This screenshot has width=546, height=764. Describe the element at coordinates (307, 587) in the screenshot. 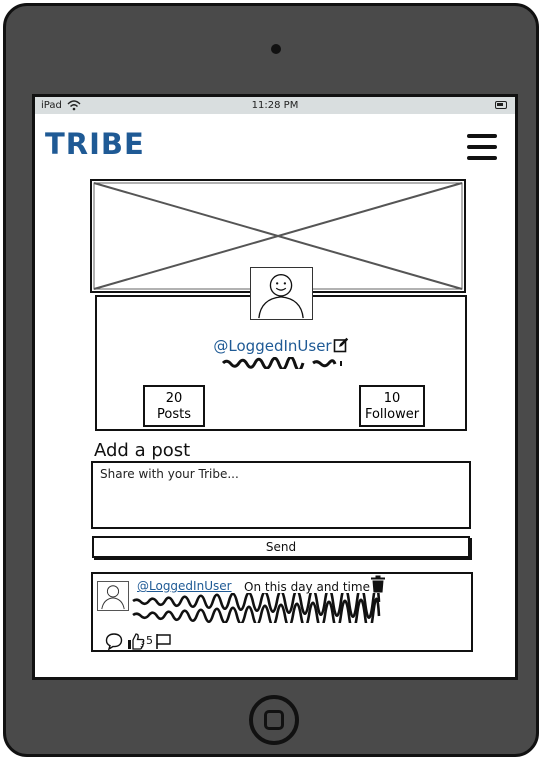

I see `post-date: On this day and time` at that location.